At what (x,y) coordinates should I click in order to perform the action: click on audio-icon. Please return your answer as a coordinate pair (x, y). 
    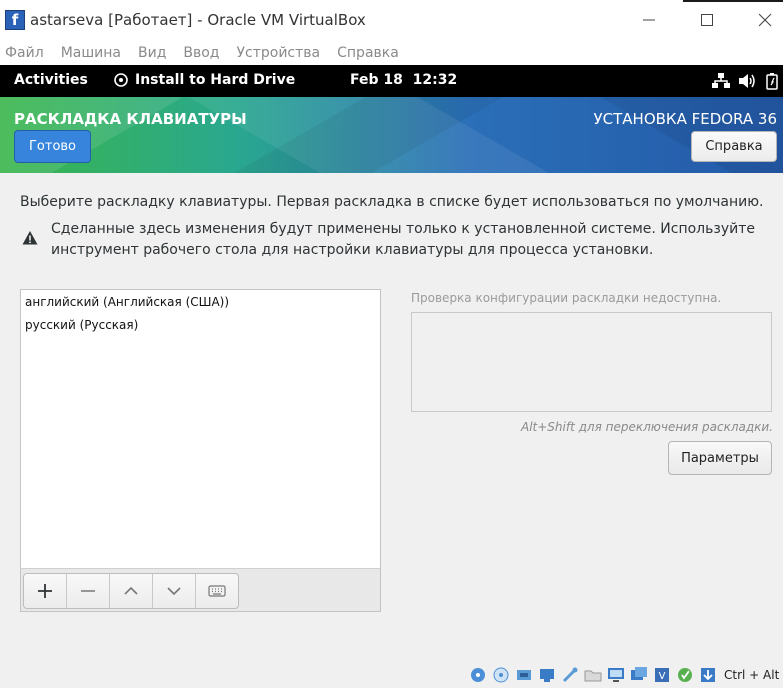
    Looking at the image, I should click on (524, 675).